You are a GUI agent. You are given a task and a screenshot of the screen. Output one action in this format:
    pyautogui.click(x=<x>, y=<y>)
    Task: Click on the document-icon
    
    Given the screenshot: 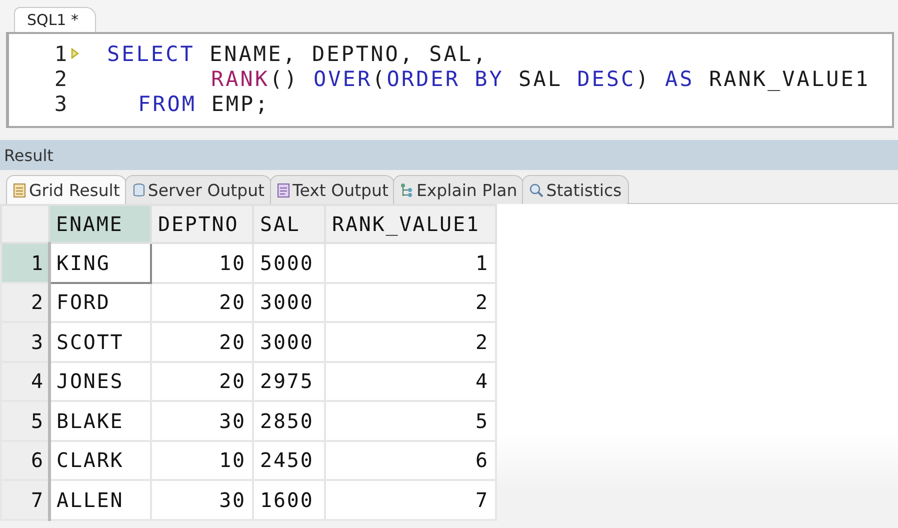 What is the action you would take?
    pyautogui.click(x=283, y=190)
    